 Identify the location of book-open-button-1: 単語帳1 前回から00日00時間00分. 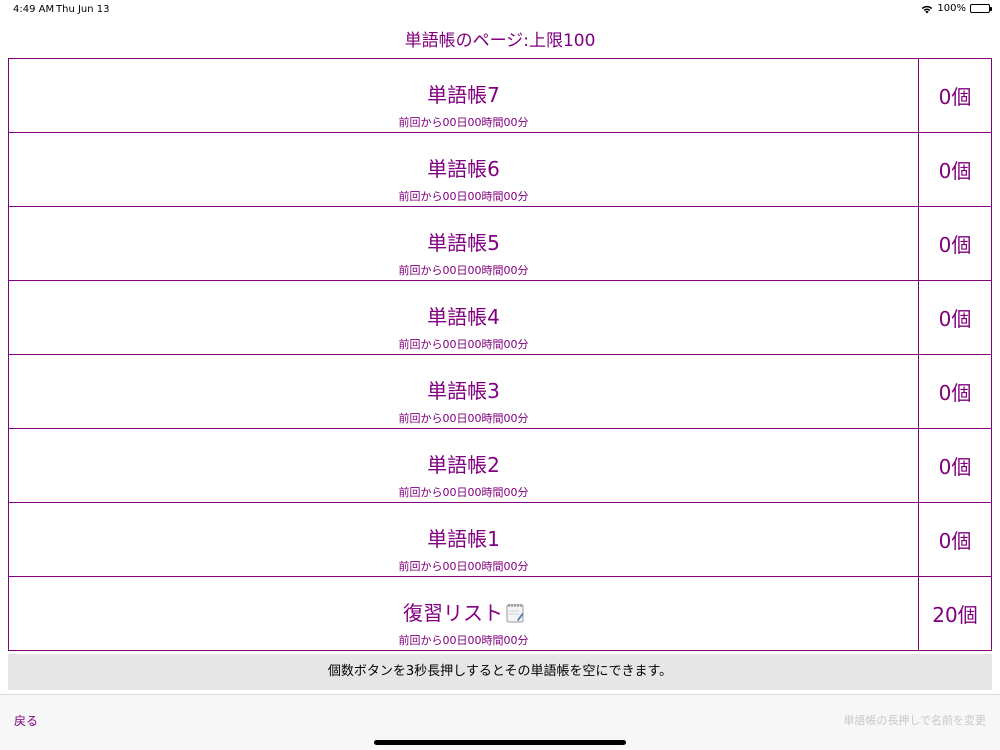
(463, 539).